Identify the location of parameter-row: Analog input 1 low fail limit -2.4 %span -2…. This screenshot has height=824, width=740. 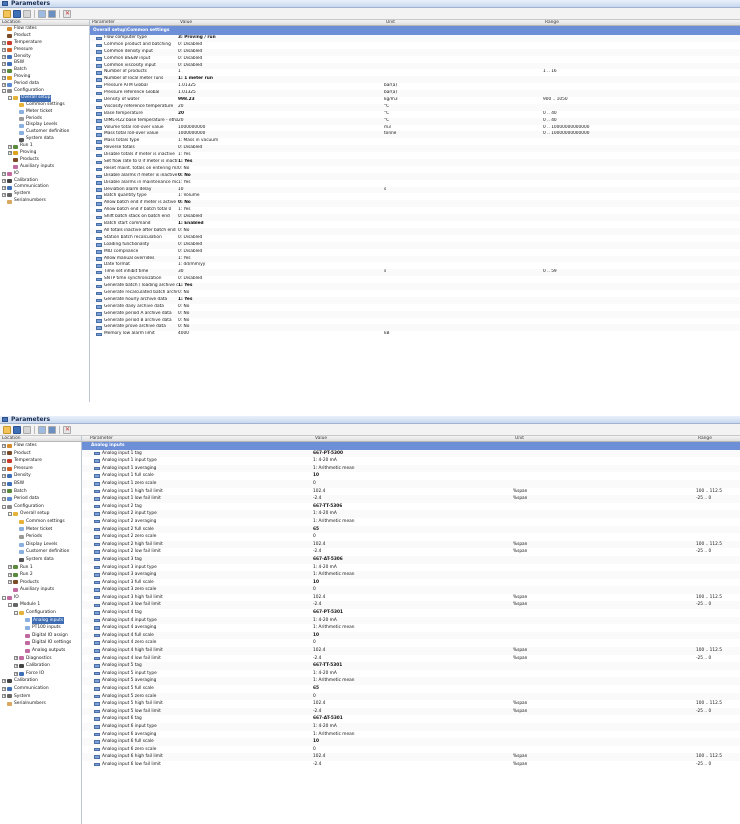
(411, 499).